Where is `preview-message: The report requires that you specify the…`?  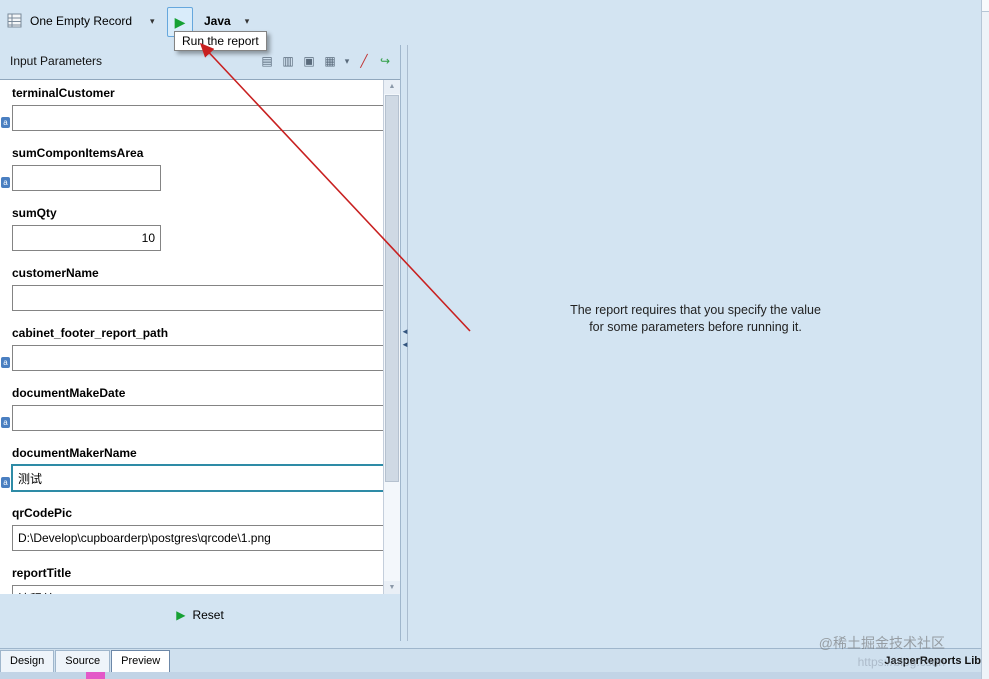 preview-message: The report requires that you specify the… is located at coordinates (695, 319).